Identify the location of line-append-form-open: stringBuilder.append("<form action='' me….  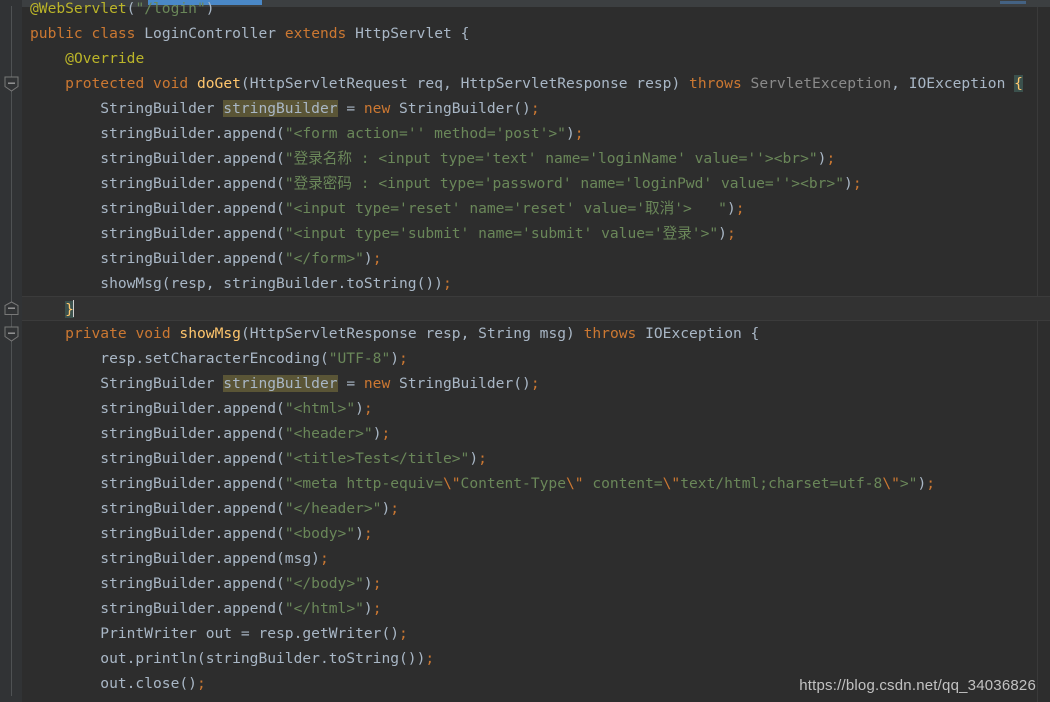
(536, 133).